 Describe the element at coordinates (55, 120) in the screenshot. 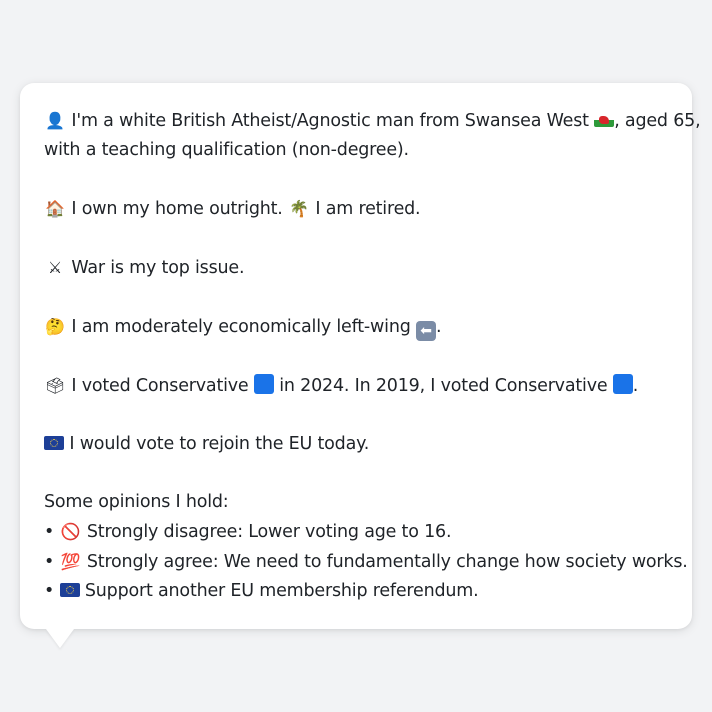

I see `person-icon: 👤` at that location.